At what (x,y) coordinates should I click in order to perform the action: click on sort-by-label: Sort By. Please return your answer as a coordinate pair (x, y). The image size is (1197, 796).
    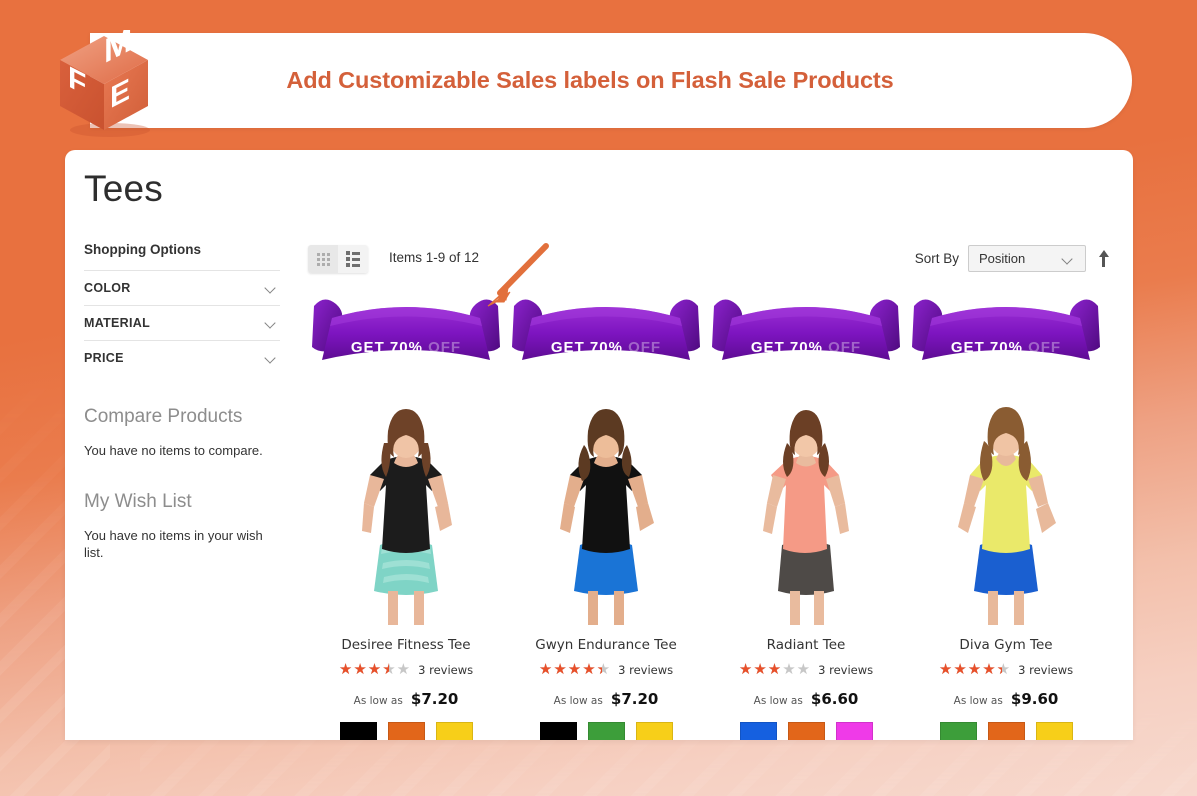
    Looking at the image, I should click on (936, 258).